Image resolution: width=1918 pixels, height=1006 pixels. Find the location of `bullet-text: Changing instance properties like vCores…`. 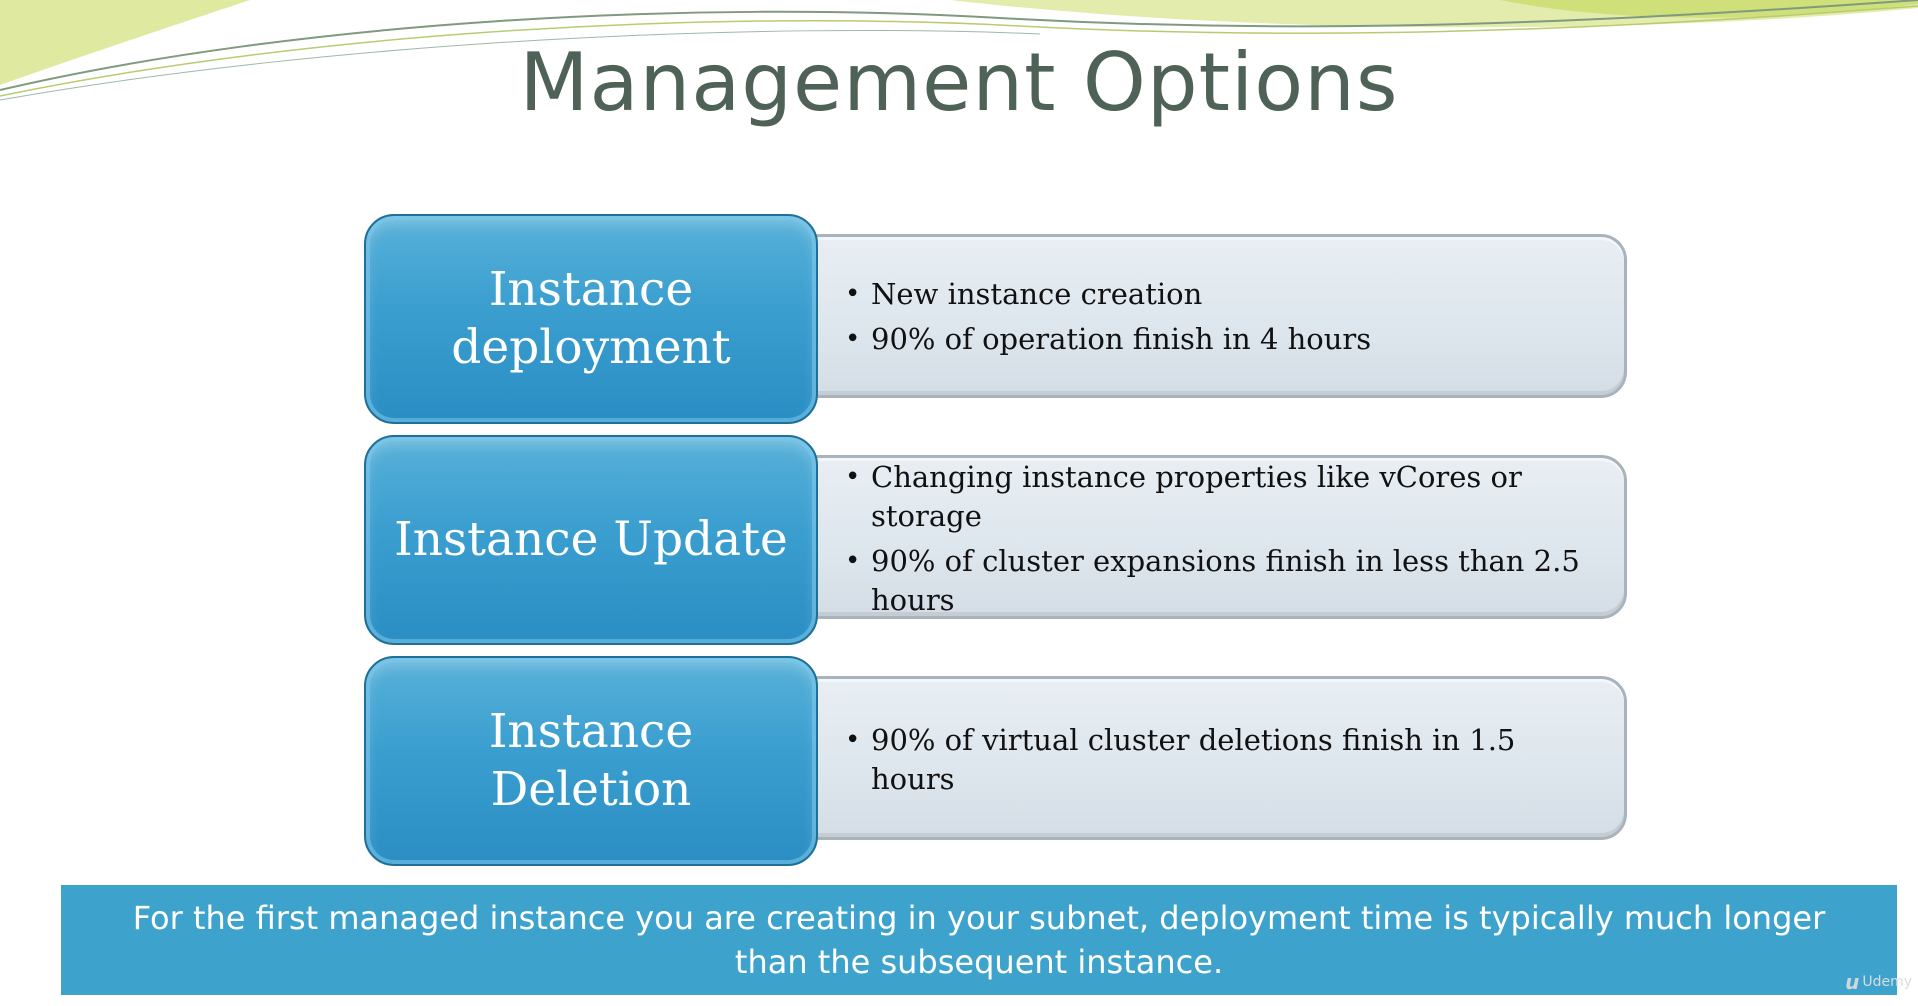

bullet-text: Changing instance properties like vCores… is located at coordinates (1196, 496).